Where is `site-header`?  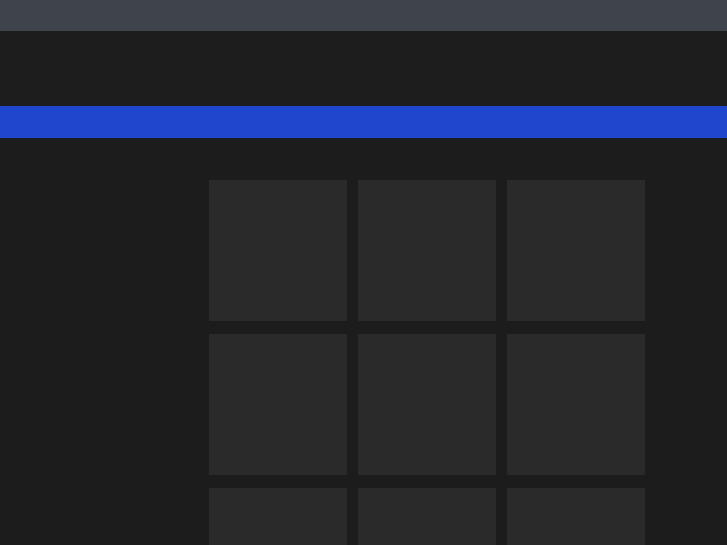
site-header is located at coordinates (363, 68).